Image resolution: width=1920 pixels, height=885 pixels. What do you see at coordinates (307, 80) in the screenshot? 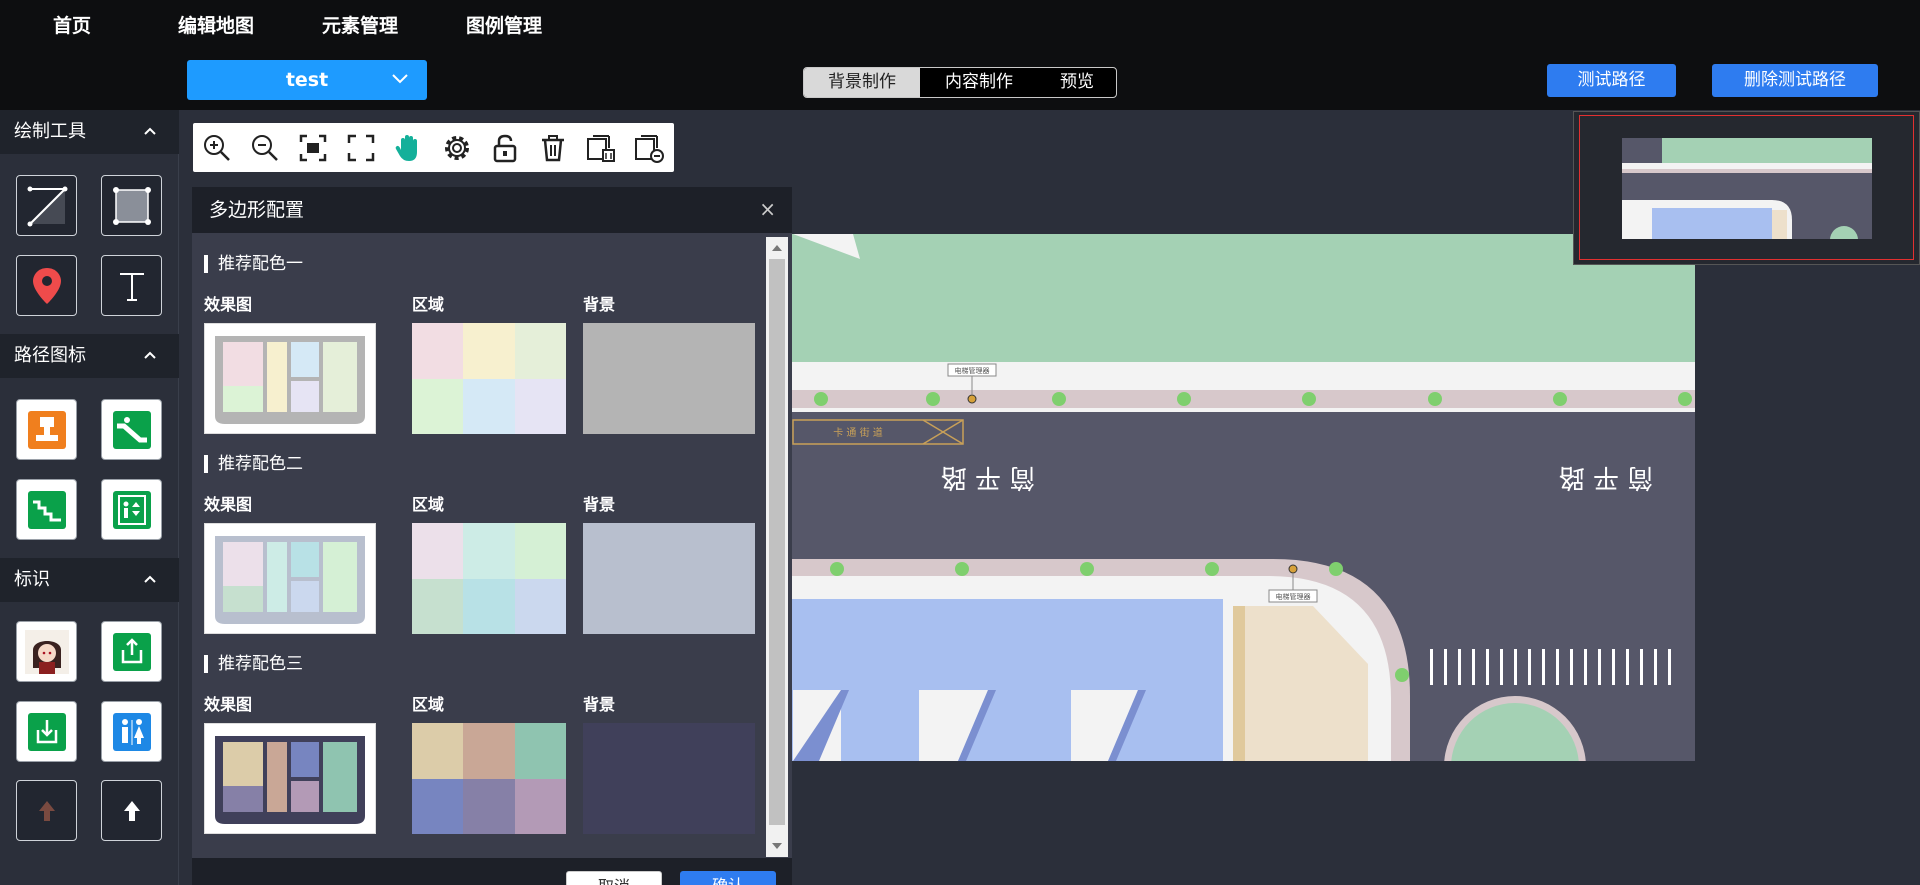
I see `project-select: test` at bounding box center [307, 80].